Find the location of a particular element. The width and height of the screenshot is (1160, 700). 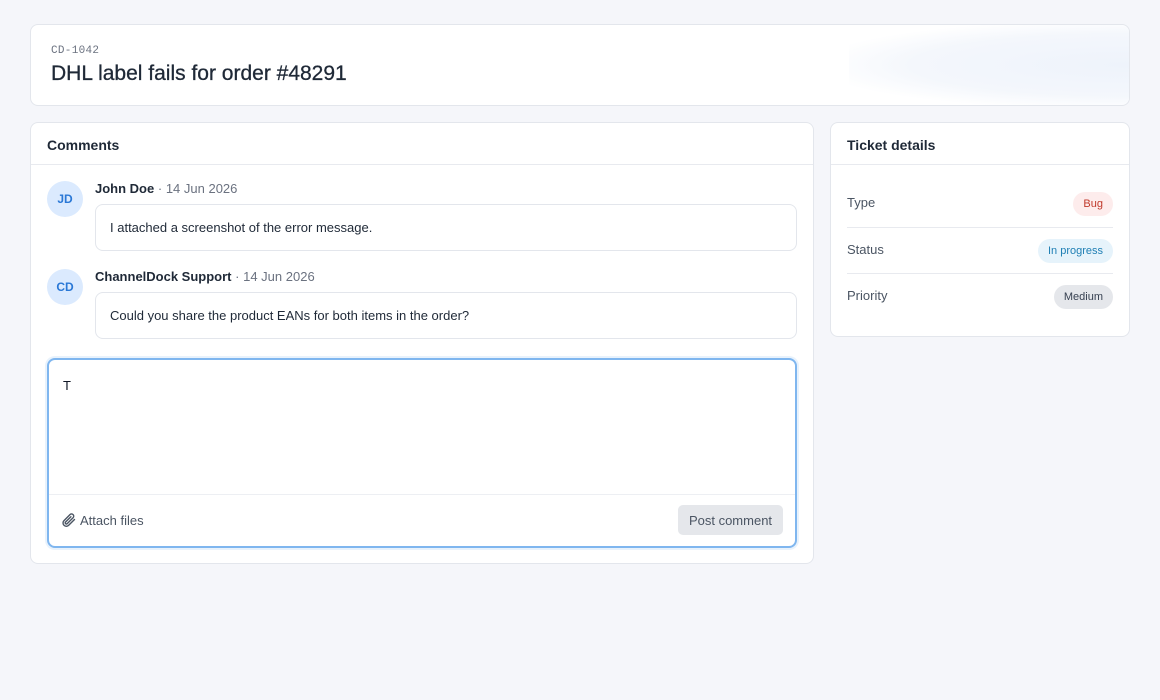

ticket-id: CD-1042 is located at coordinates (75, 51).